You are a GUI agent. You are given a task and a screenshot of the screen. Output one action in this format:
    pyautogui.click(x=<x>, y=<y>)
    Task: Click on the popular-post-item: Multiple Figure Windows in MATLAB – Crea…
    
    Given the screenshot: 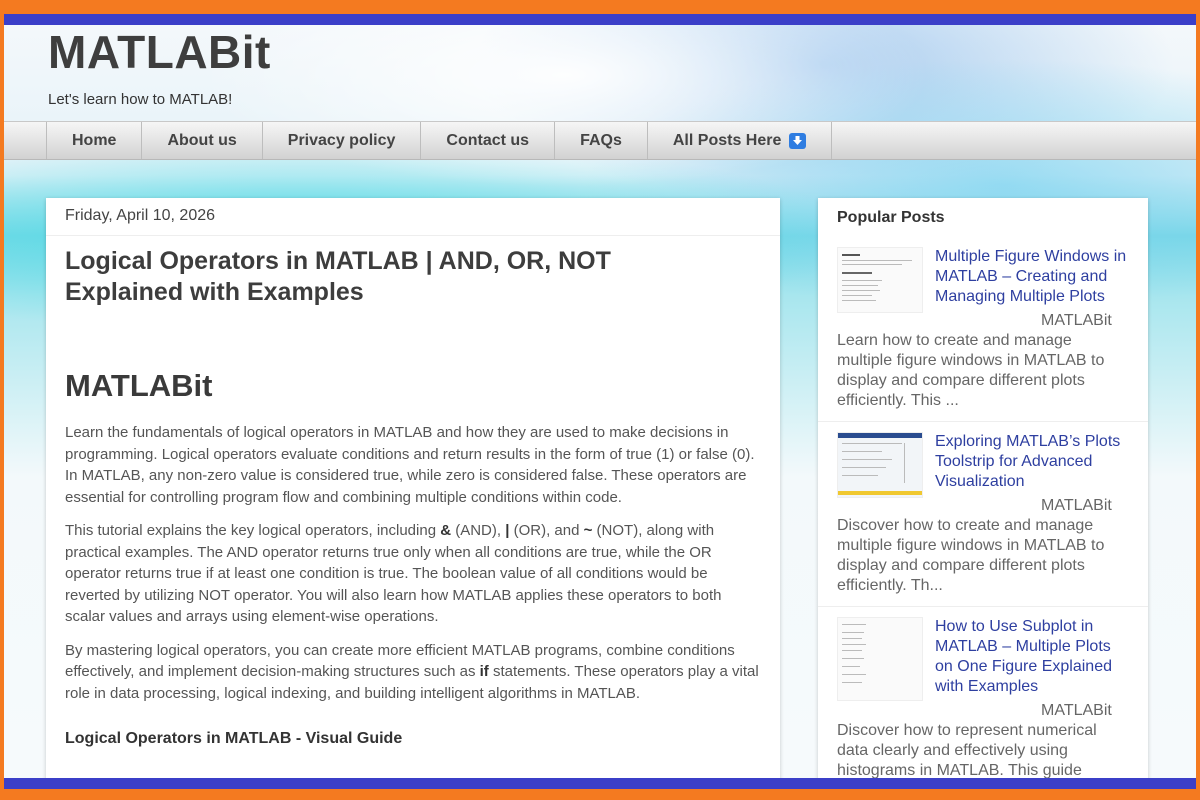 What is the action you would take?
    pyautogui.click(x=983, y=329)
    